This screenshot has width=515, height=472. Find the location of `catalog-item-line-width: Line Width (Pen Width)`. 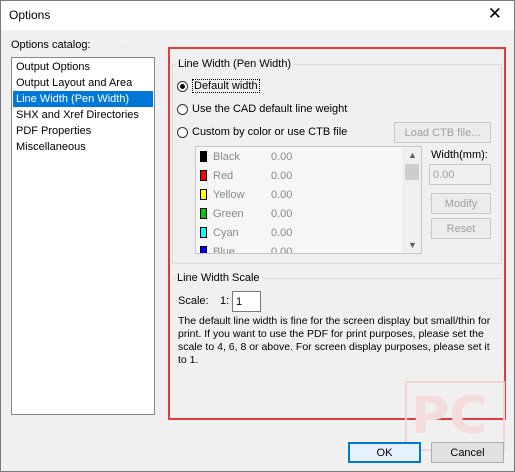

catalog-item-line-width: Line Width (Pen Width) is located at coordinates (83, 99).